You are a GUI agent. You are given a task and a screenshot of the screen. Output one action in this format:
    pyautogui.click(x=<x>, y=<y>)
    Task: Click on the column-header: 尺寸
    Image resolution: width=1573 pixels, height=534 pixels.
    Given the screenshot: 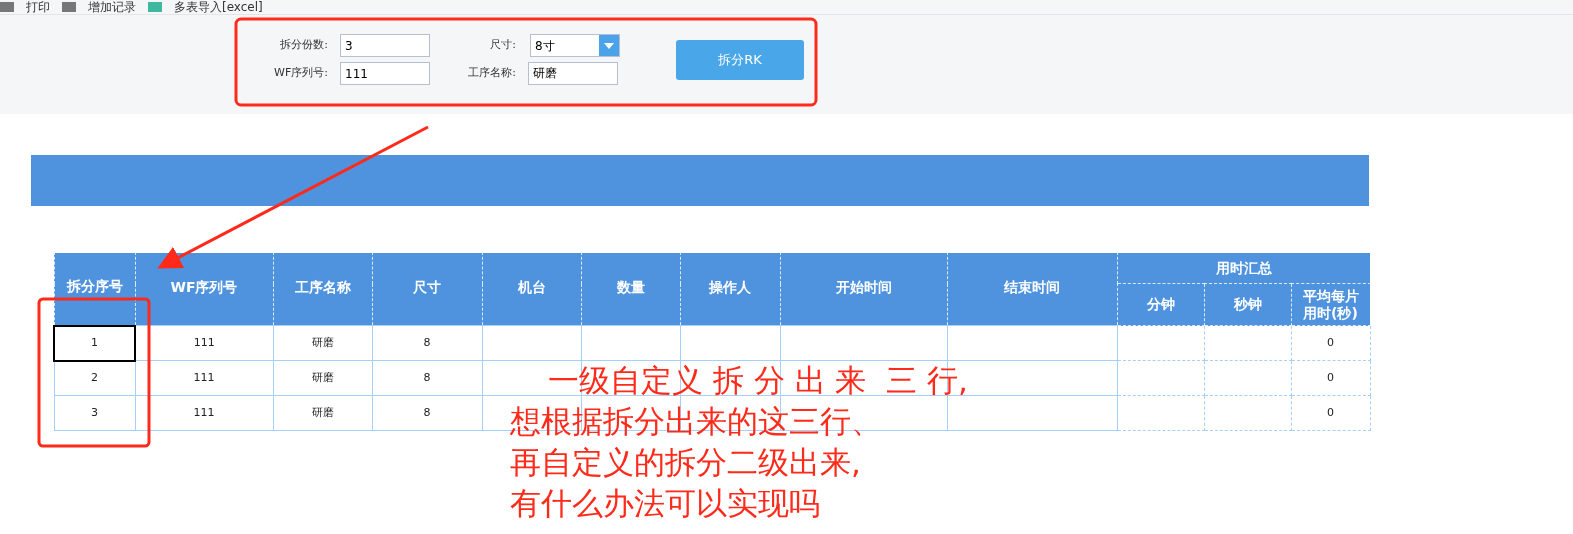 What is the action you would take?
    pyautogui.click(x=427, y=289)
    